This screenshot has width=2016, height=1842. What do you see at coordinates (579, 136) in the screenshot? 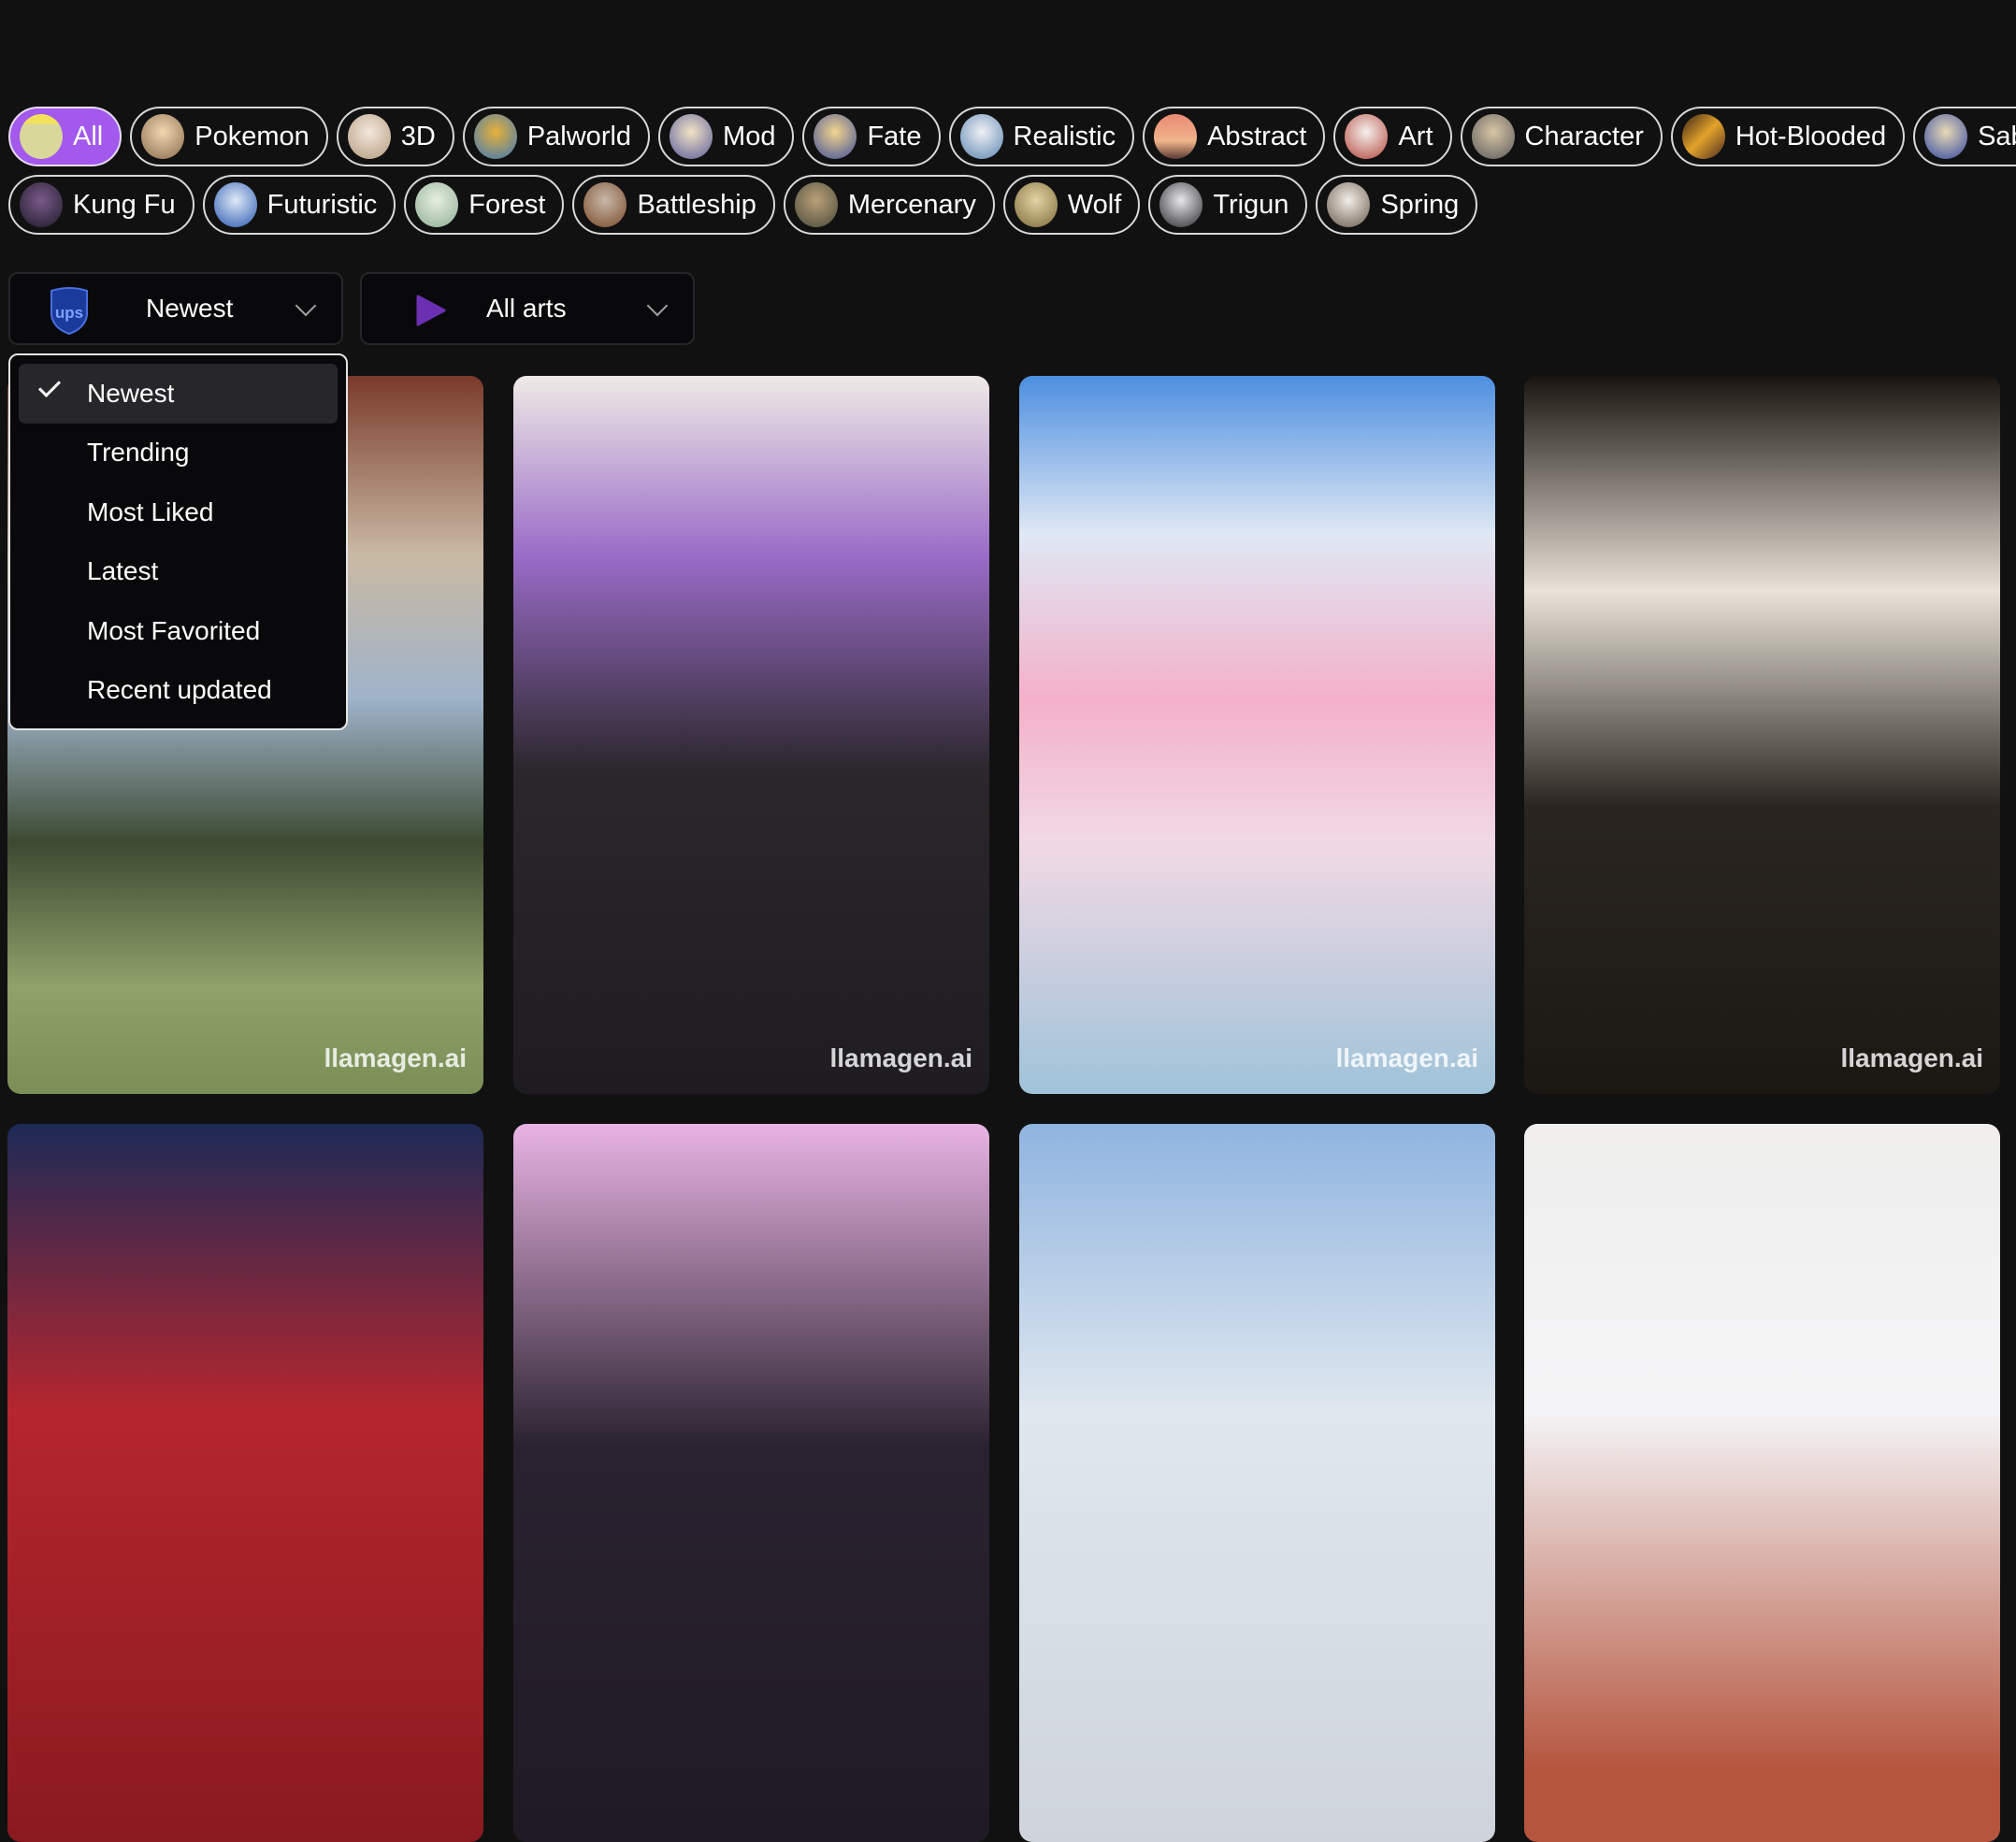
I see `category-label: Palworld` at bounding box center [579, 136].